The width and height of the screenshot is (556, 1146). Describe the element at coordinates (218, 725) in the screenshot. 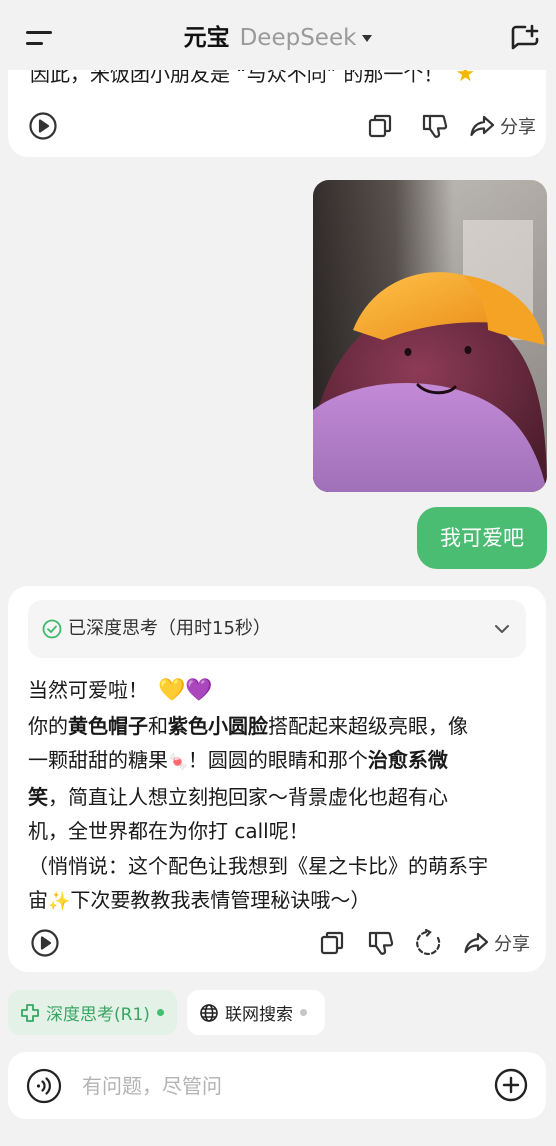

I see `reply-bold: 紫色小圆脸` at that location.